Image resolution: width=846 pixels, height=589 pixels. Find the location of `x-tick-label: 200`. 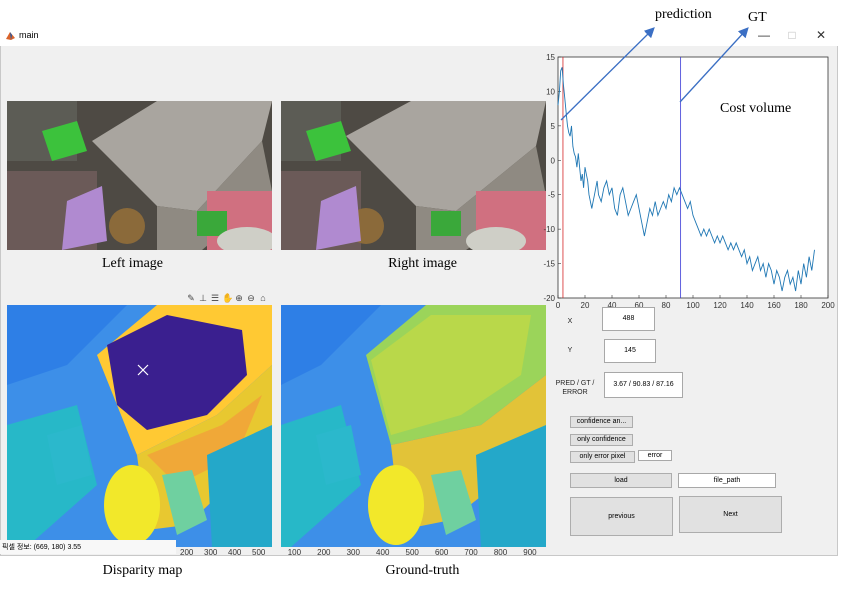

x-tick-label: 200 is located at coordinates (828, 305).